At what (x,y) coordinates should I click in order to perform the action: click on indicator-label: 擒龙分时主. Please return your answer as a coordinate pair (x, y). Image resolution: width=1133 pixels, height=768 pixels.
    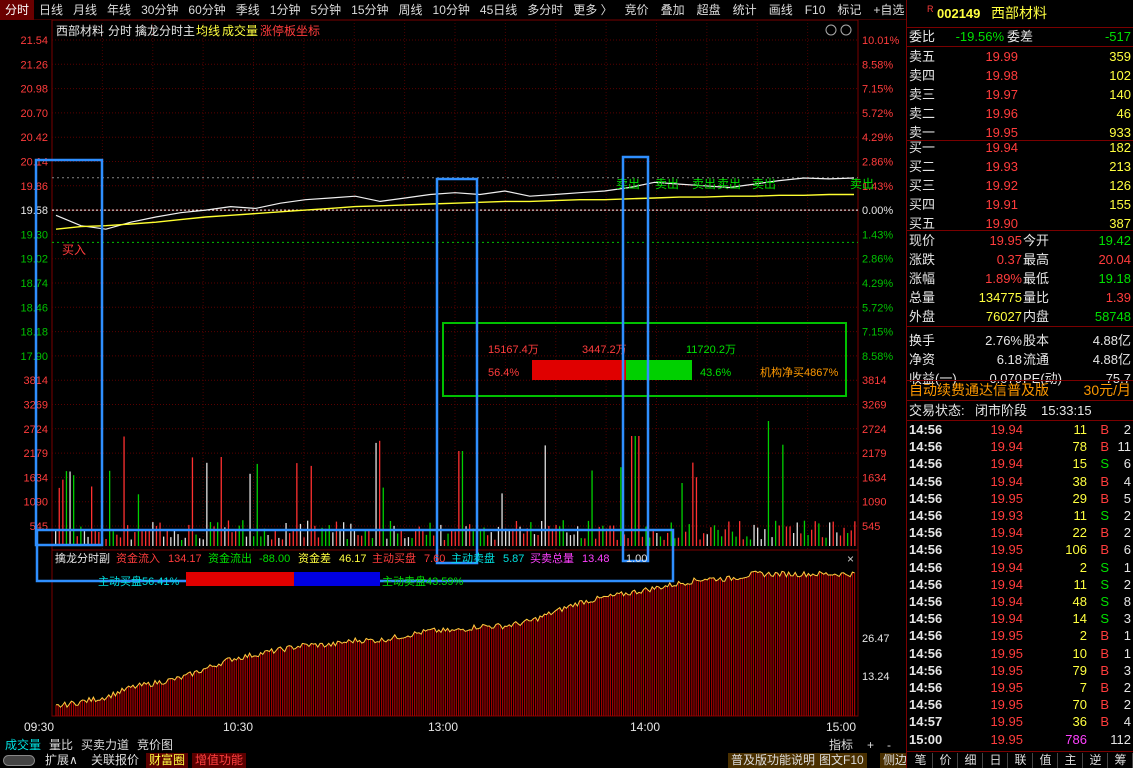
    Looking at the image, I should click on (165, 30).